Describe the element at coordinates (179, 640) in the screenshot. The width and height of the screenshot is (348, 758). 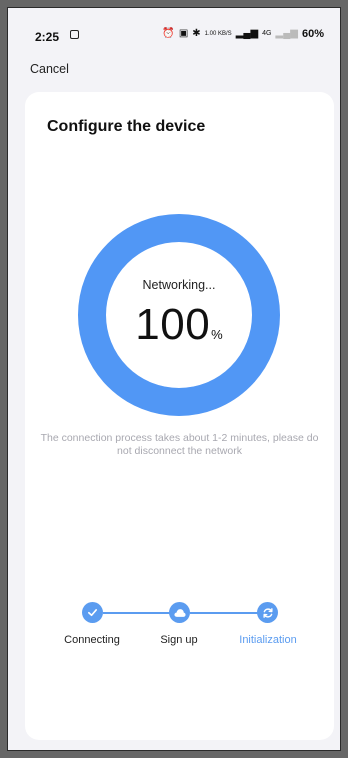
I see `step-label-signup: Sign up` at that location.